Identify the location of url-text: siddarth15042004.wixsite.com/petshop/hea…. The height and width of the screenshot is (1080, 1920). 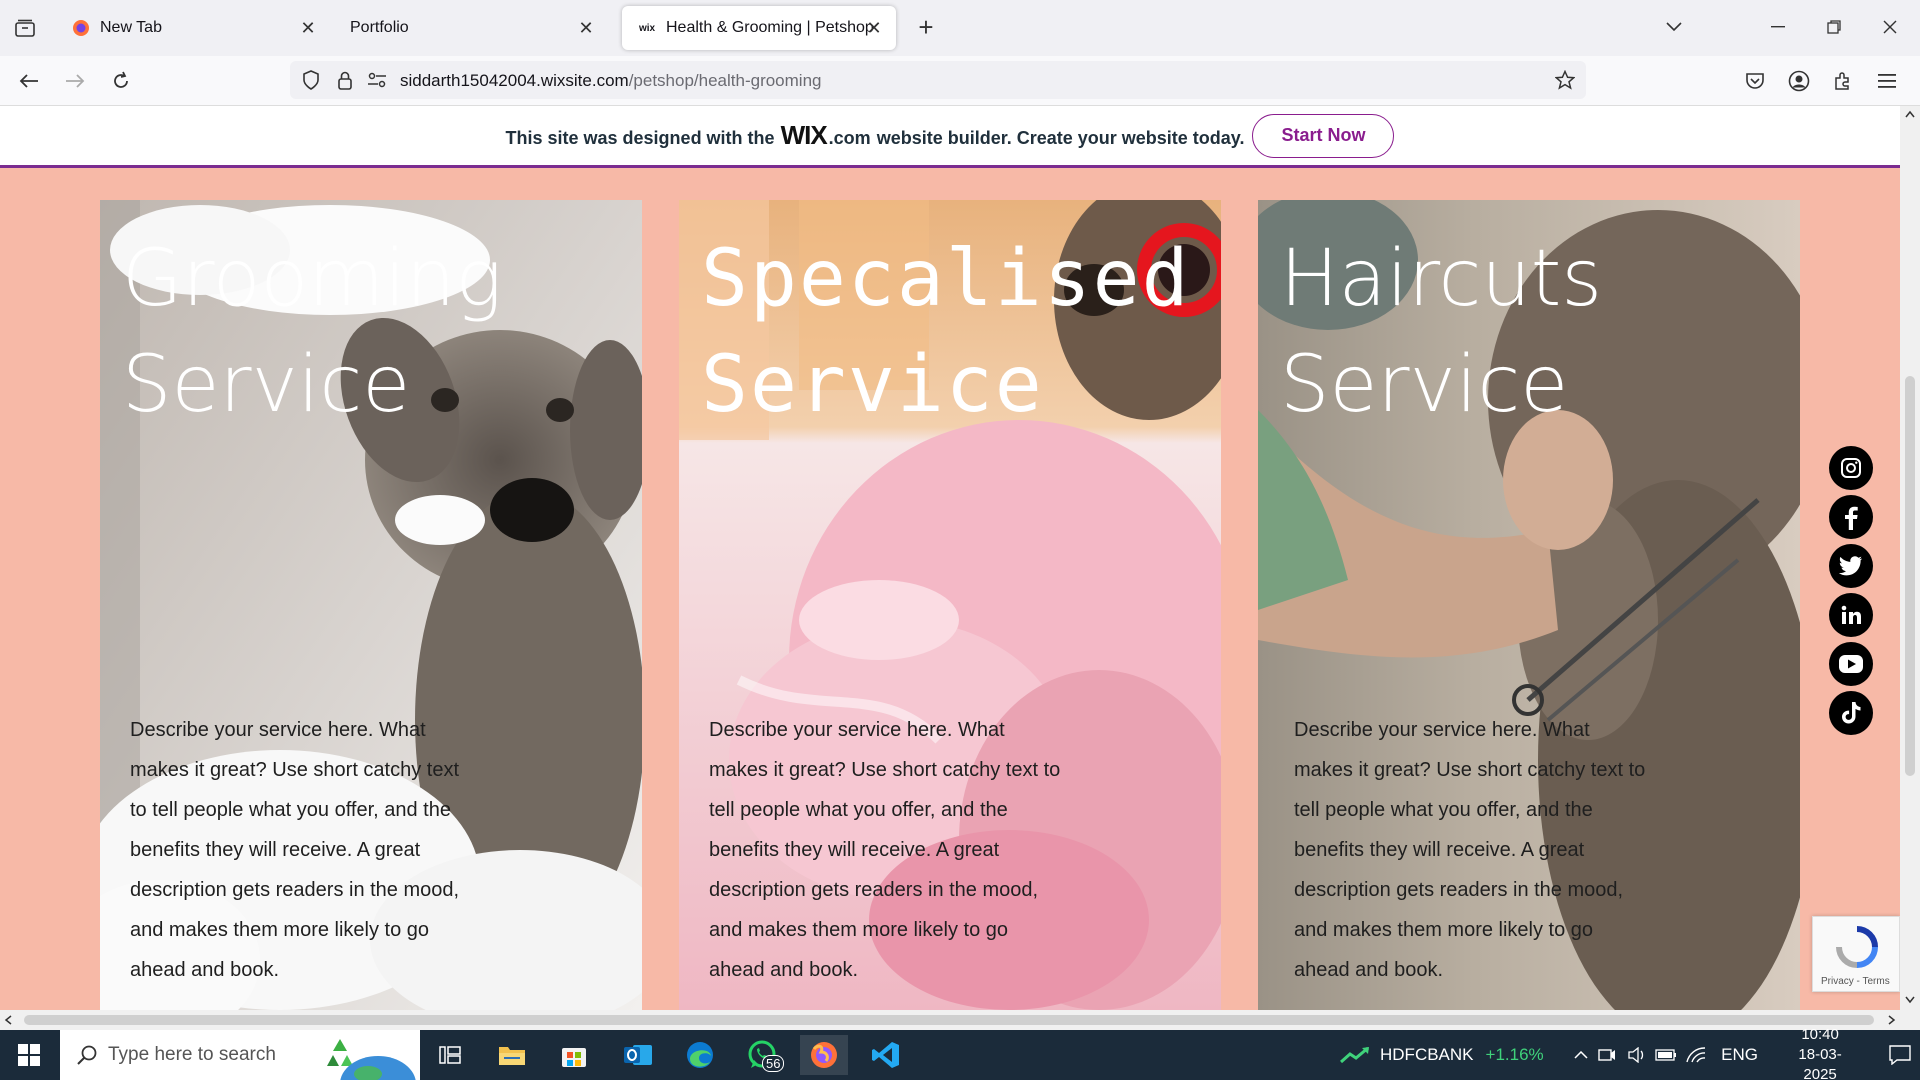
(610, 81).